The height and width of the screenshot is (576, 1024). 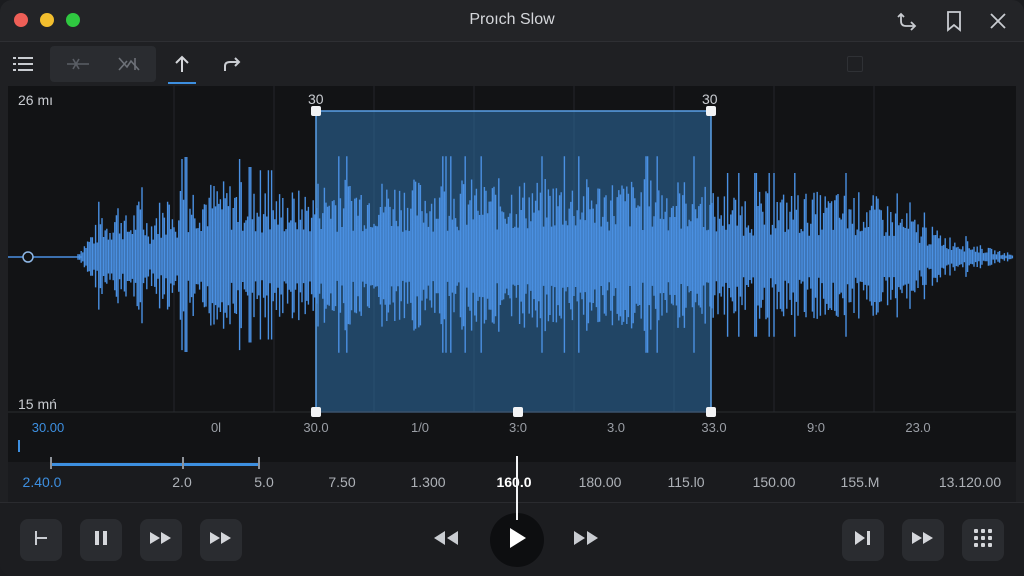 I want to click on skip-to-end-icon, so click(x=863, y=540).